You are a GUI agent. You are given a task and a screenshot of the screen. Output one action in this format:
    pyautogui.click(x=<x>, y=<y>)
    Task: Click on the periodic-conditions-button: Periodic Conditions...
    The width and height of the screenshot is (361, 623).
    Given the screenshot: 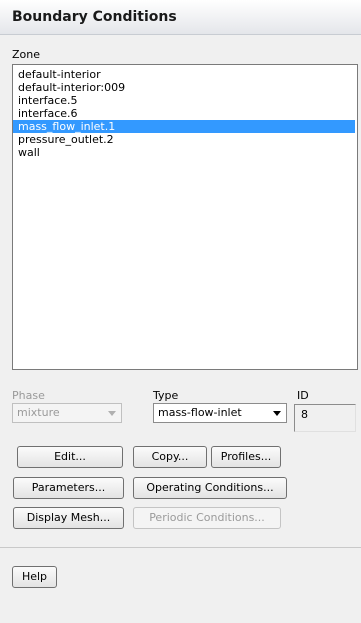 What is the action you would take?
    pyautogui.click(x=207, y=518)
    